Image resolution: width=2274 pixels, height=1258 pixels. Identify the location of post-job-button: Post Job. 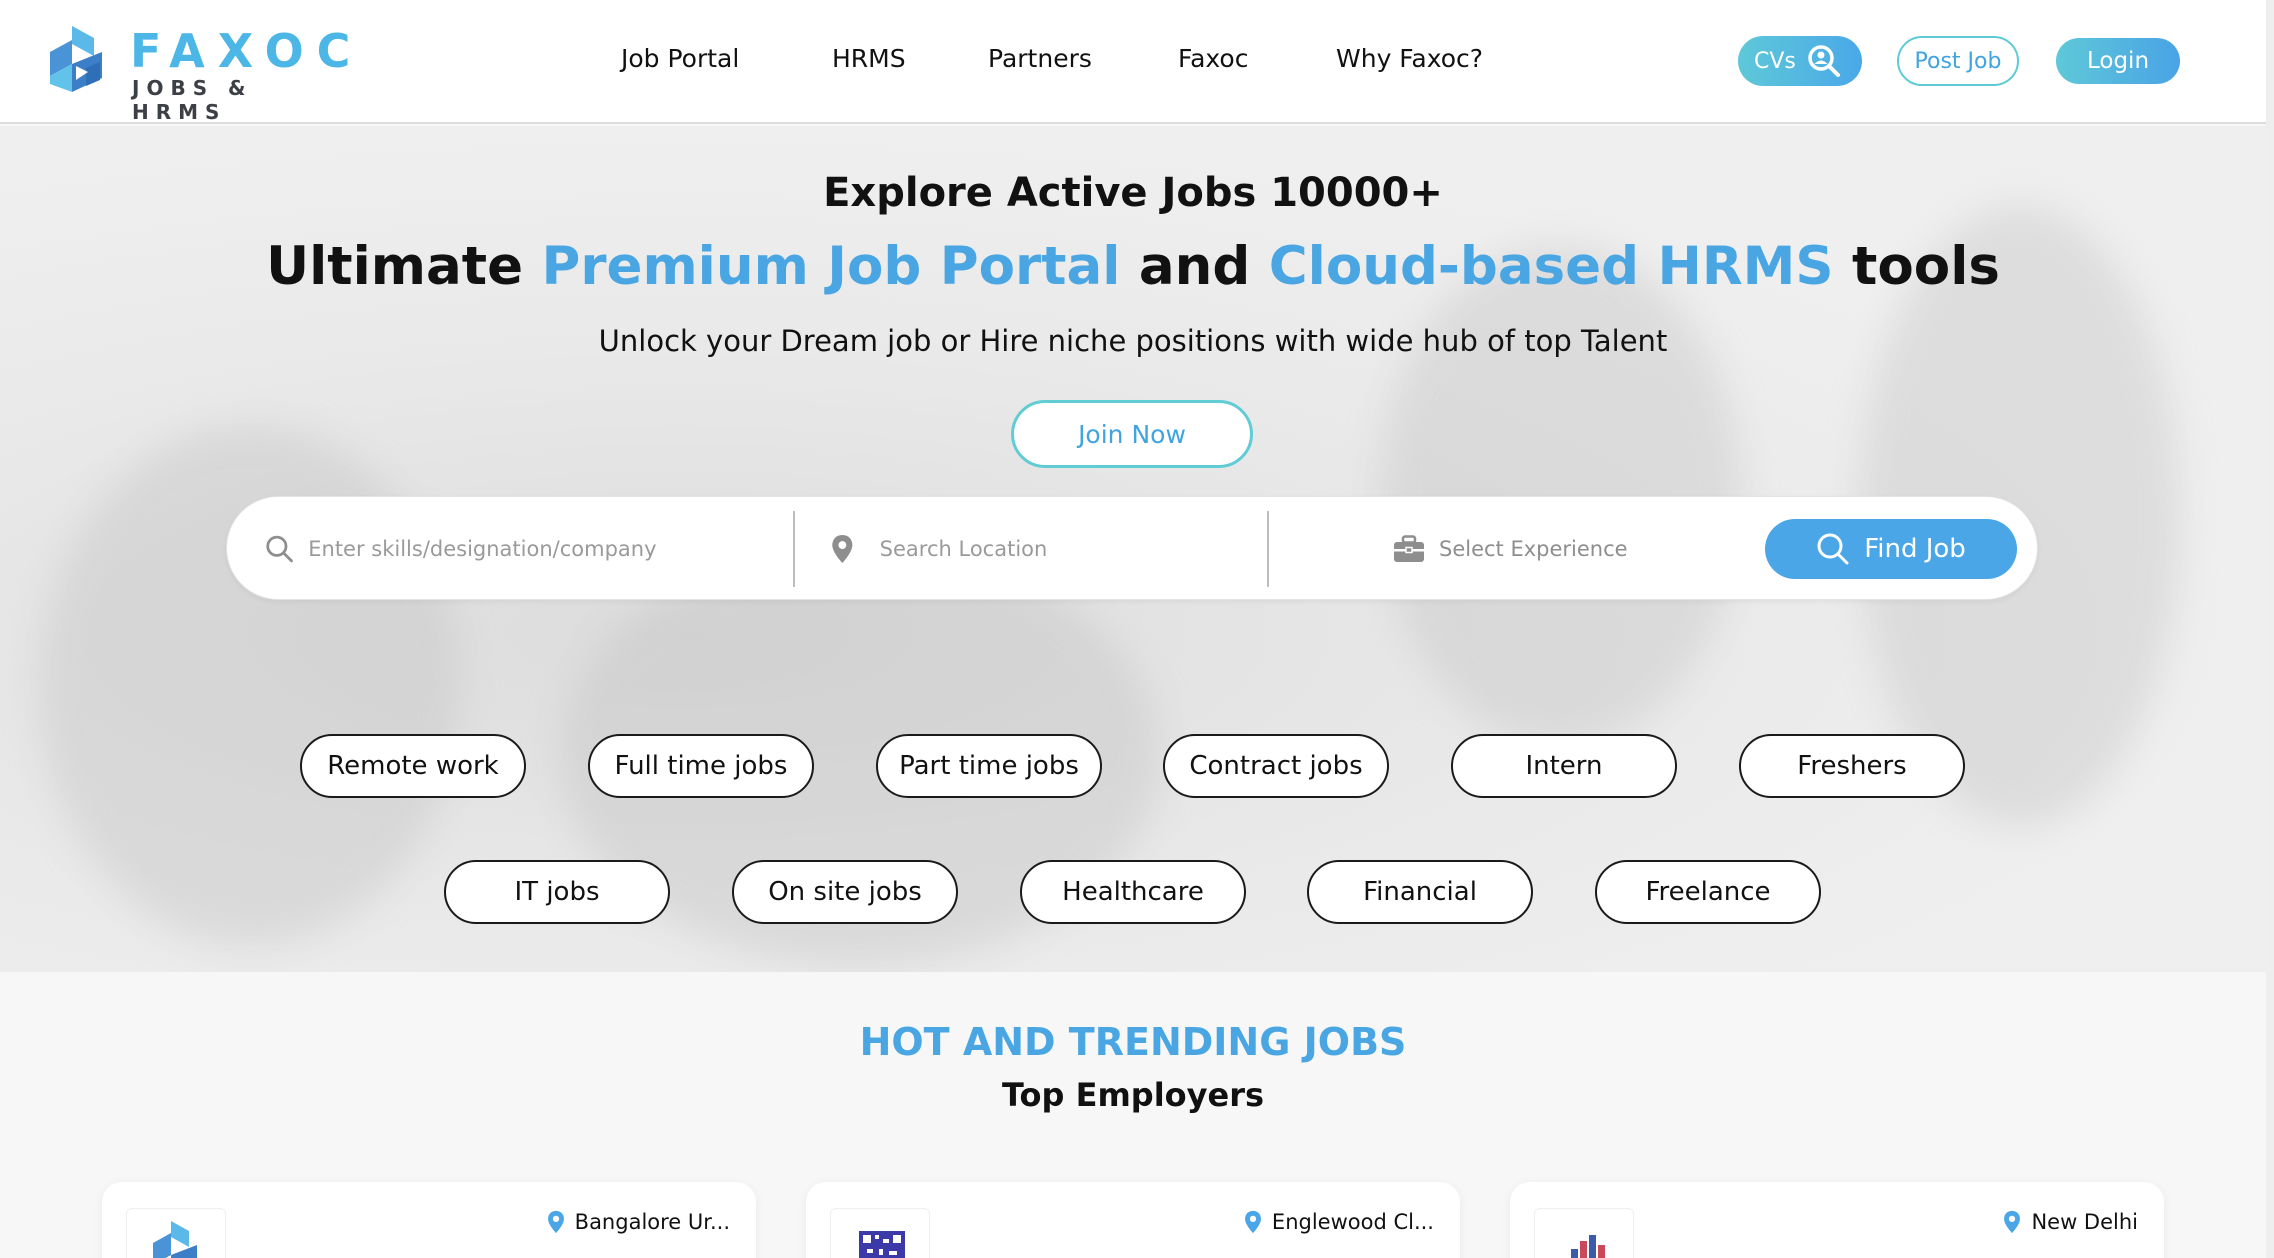
(1958, 61).